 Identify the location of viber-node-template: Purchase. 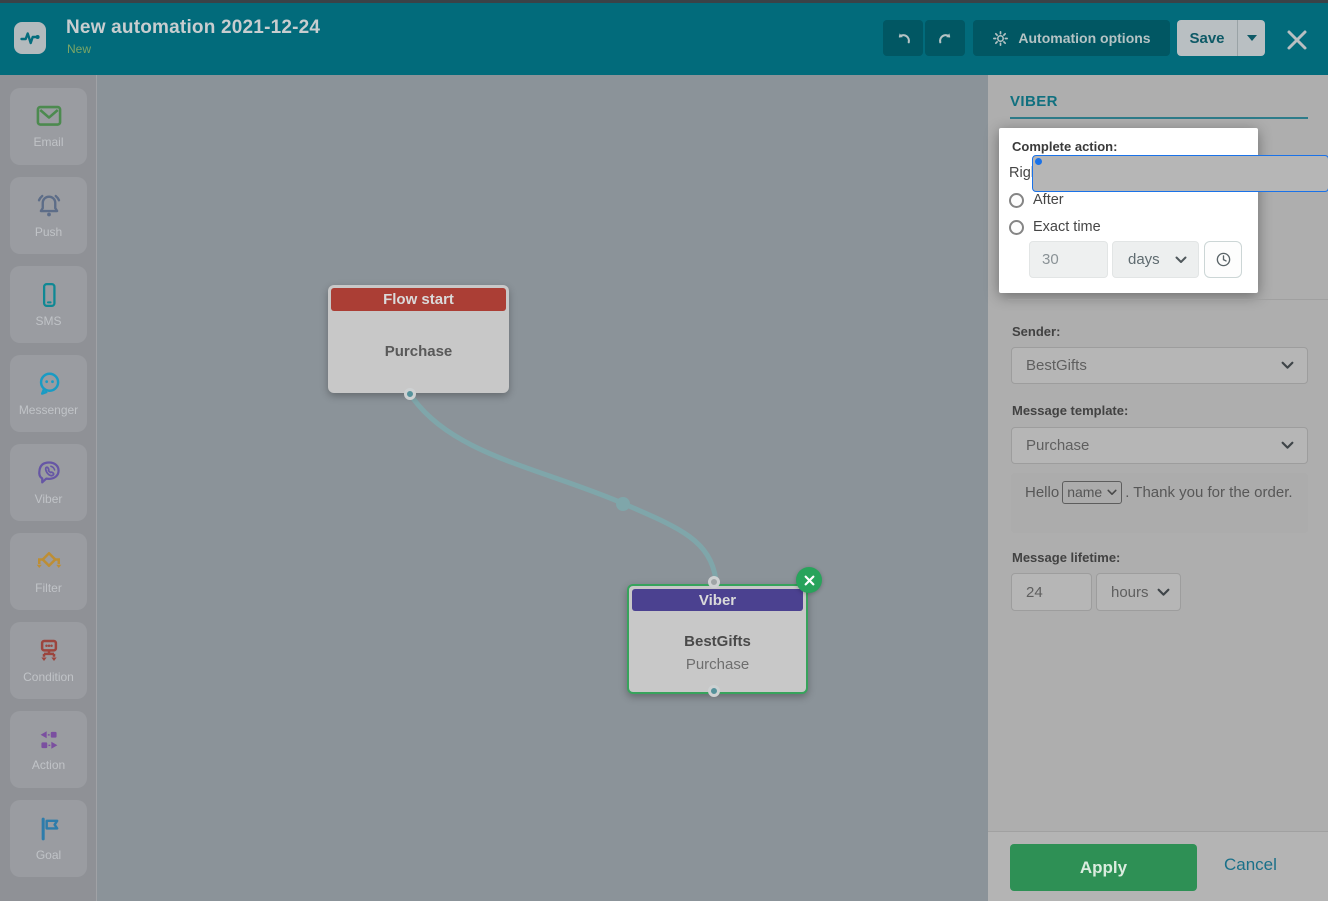
(717, 664).